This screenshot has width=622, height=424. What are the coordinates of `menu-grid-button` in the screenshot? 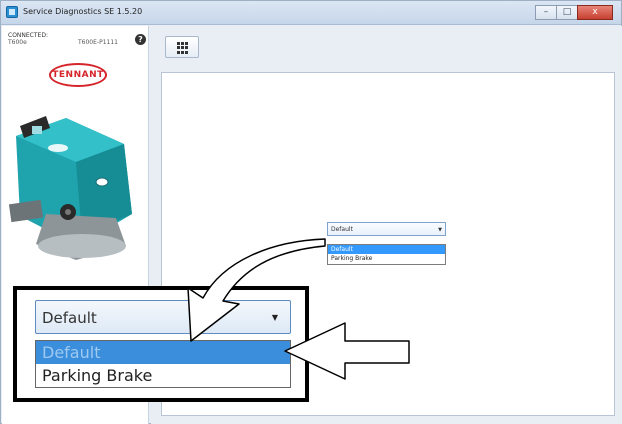 It's located at (182, 47).